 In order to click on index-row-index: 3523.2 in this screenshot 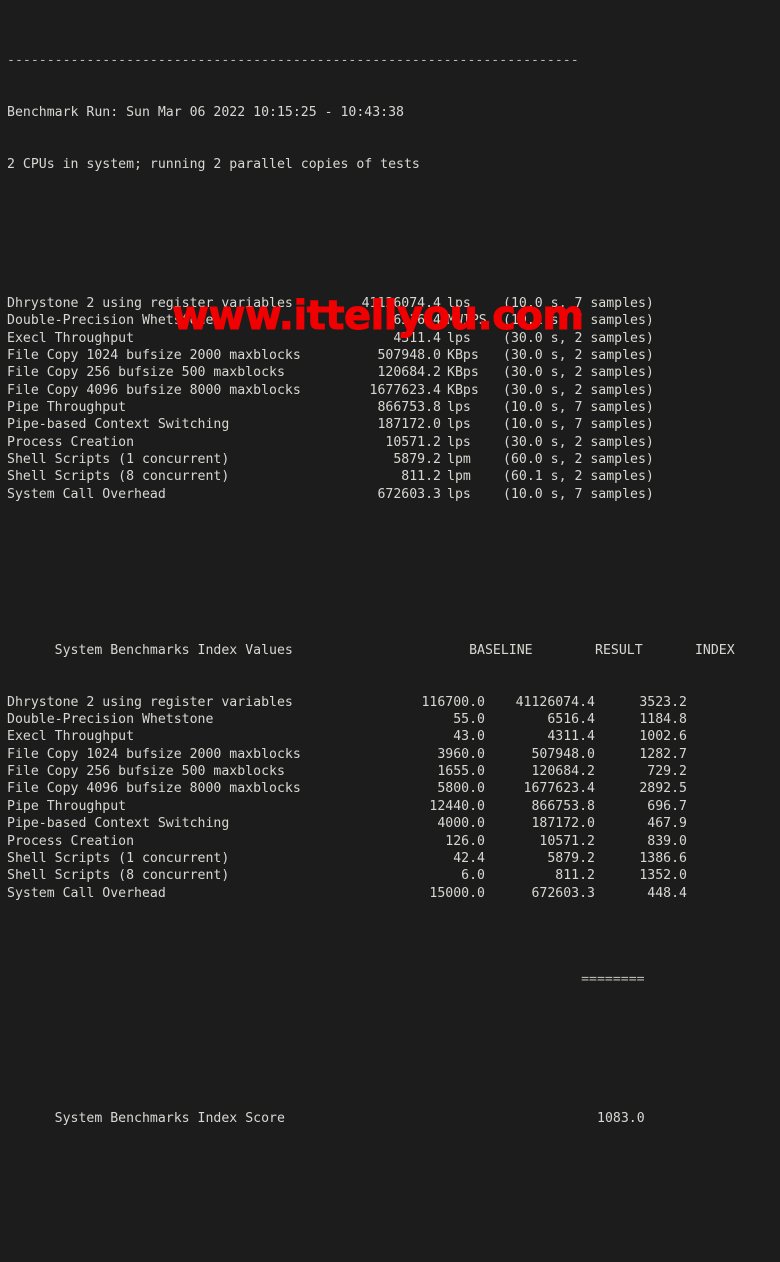, I will do `click(663, 702)`.